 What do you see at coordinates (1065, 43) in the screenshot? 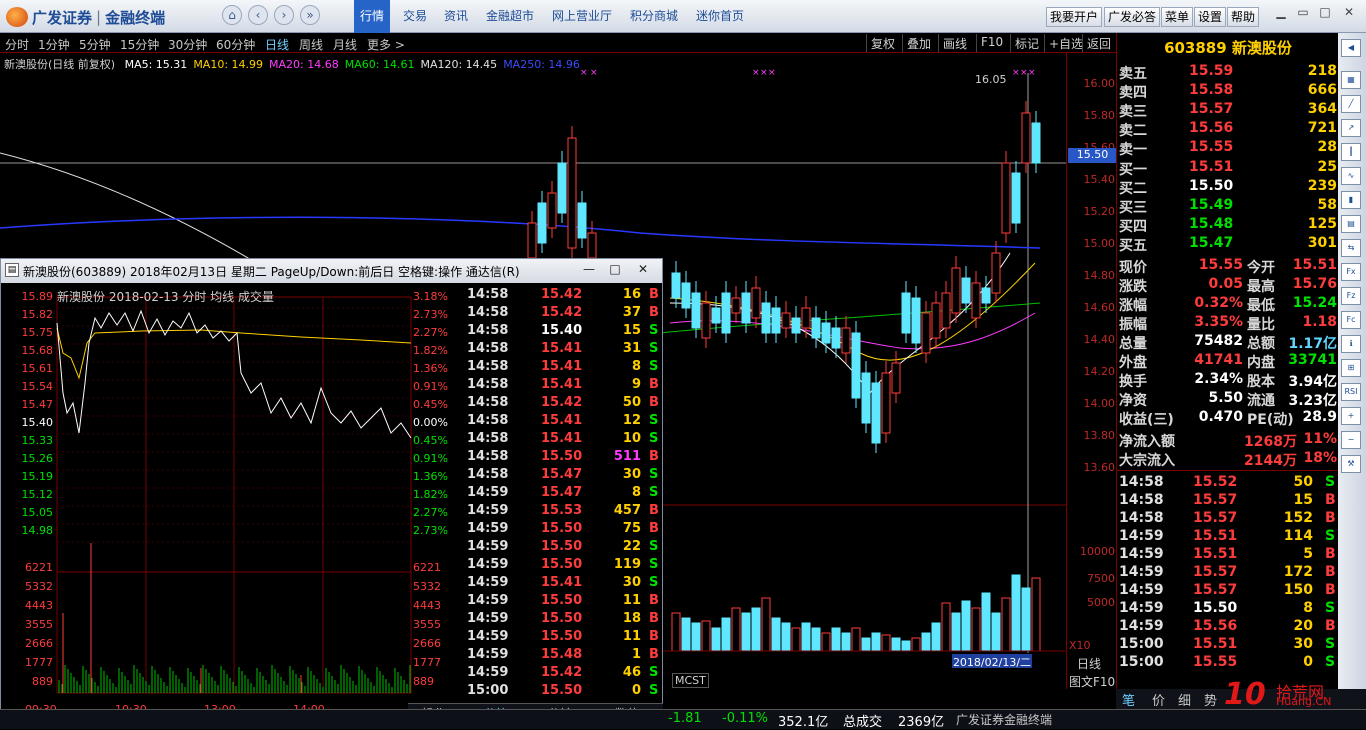
I see `add-watchlist-button: +自选` at bounding box center [1065, 43].